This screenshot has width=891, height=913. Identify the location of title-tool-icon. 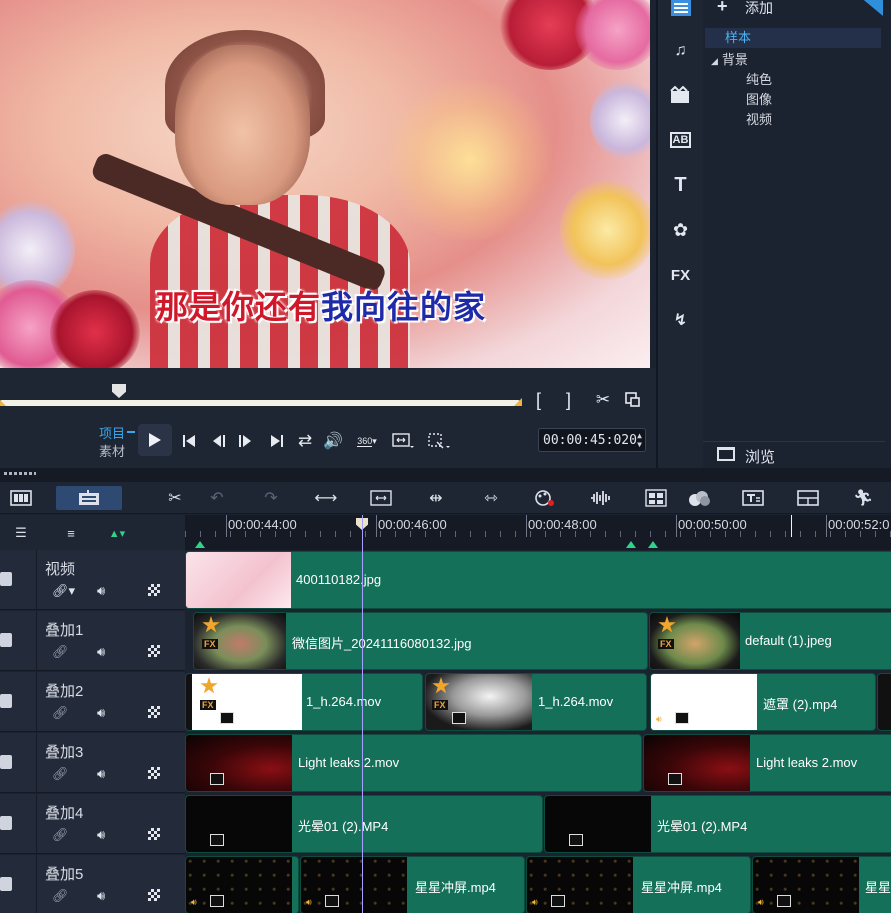
(753, 498).